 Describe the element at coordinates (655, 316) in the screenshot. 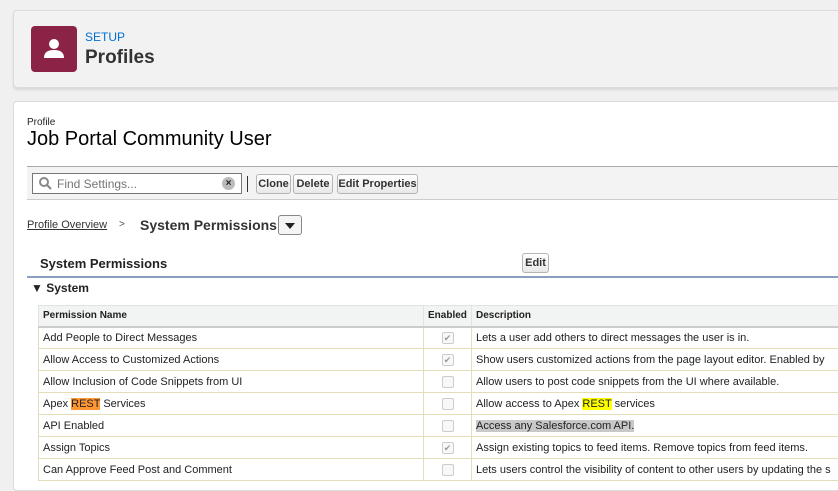

I see `column-header-description: Description` at that location.